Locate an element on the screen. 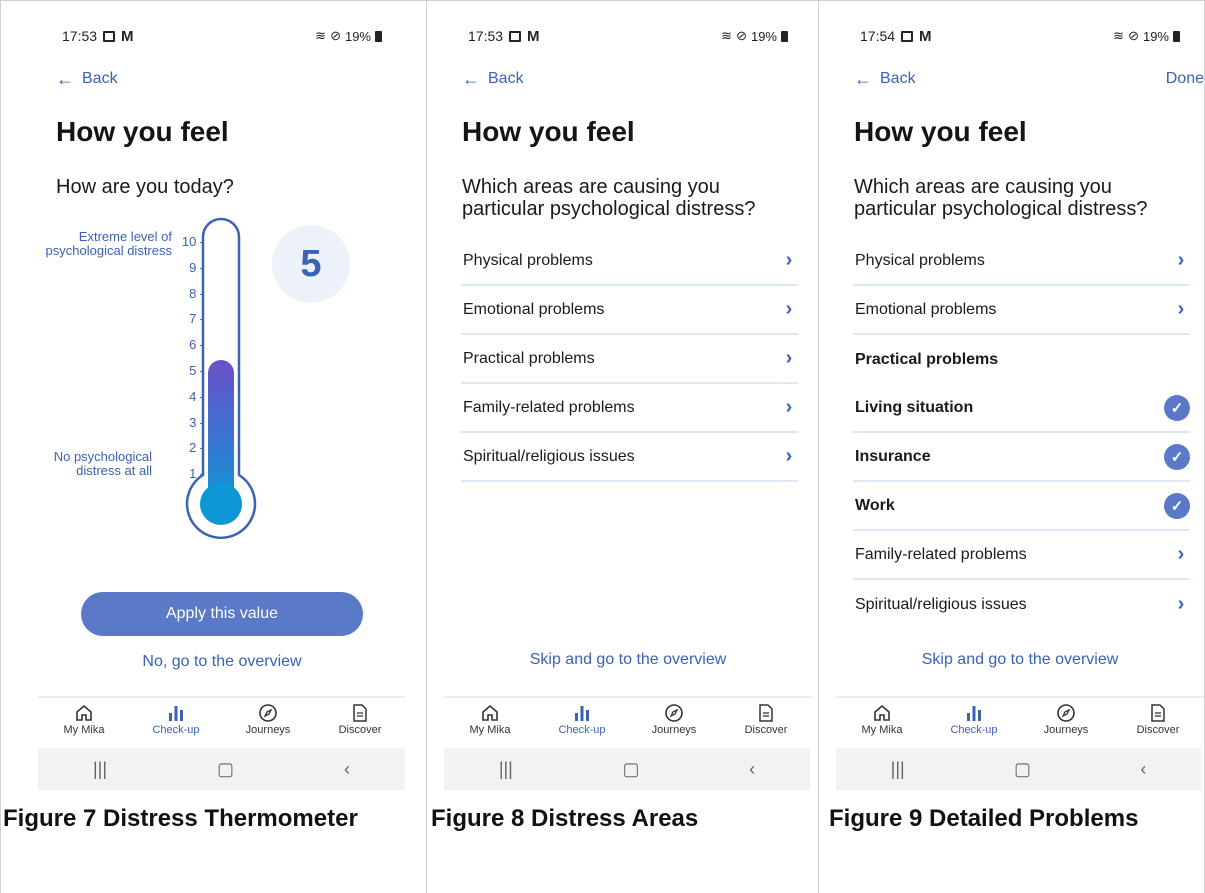 The width and height of the screenshot is (1205, 893). status-bar: 17:54 M ≋ ⊘ 19% is located at coordinates (1020, 36).